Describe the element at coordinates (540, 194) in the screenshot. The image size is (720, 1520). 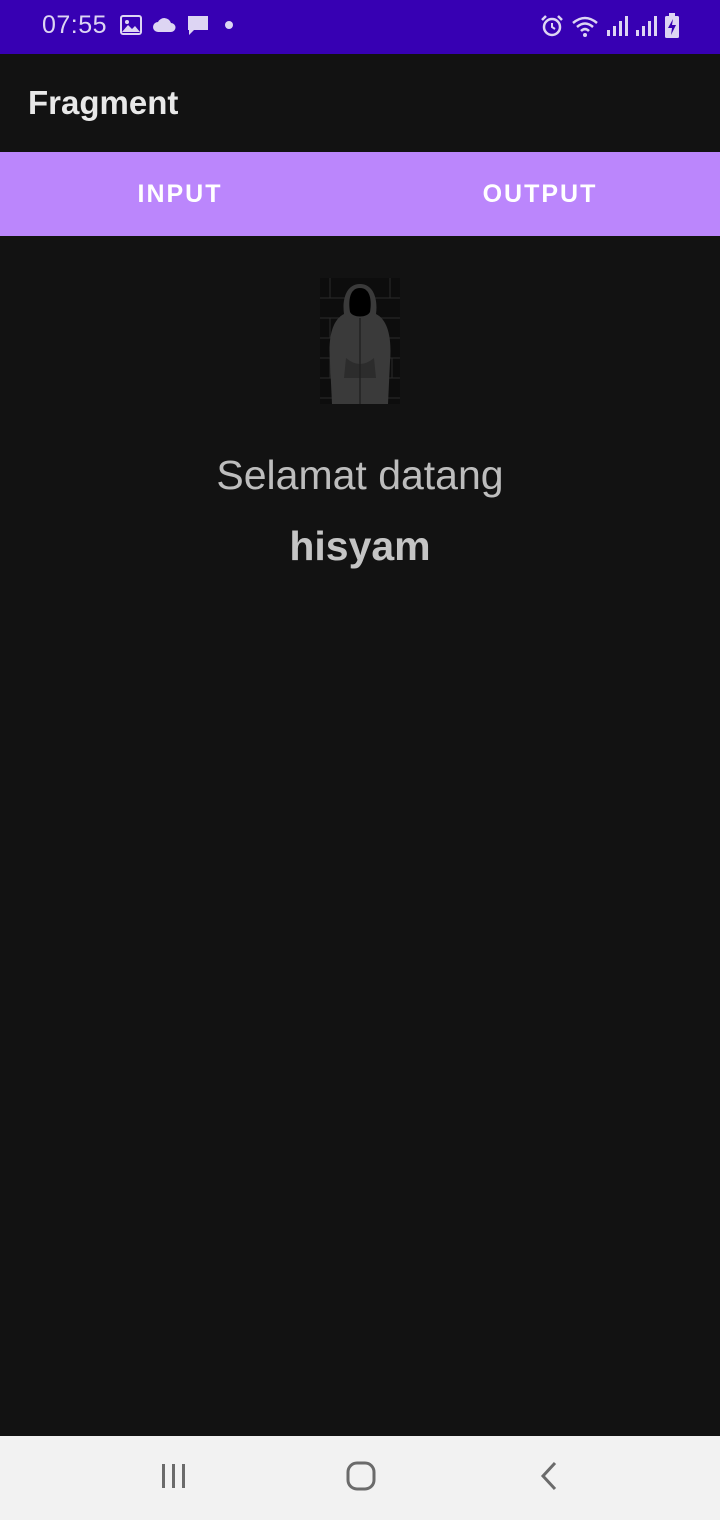
I see `tab-output: OUTPUT` at that location.